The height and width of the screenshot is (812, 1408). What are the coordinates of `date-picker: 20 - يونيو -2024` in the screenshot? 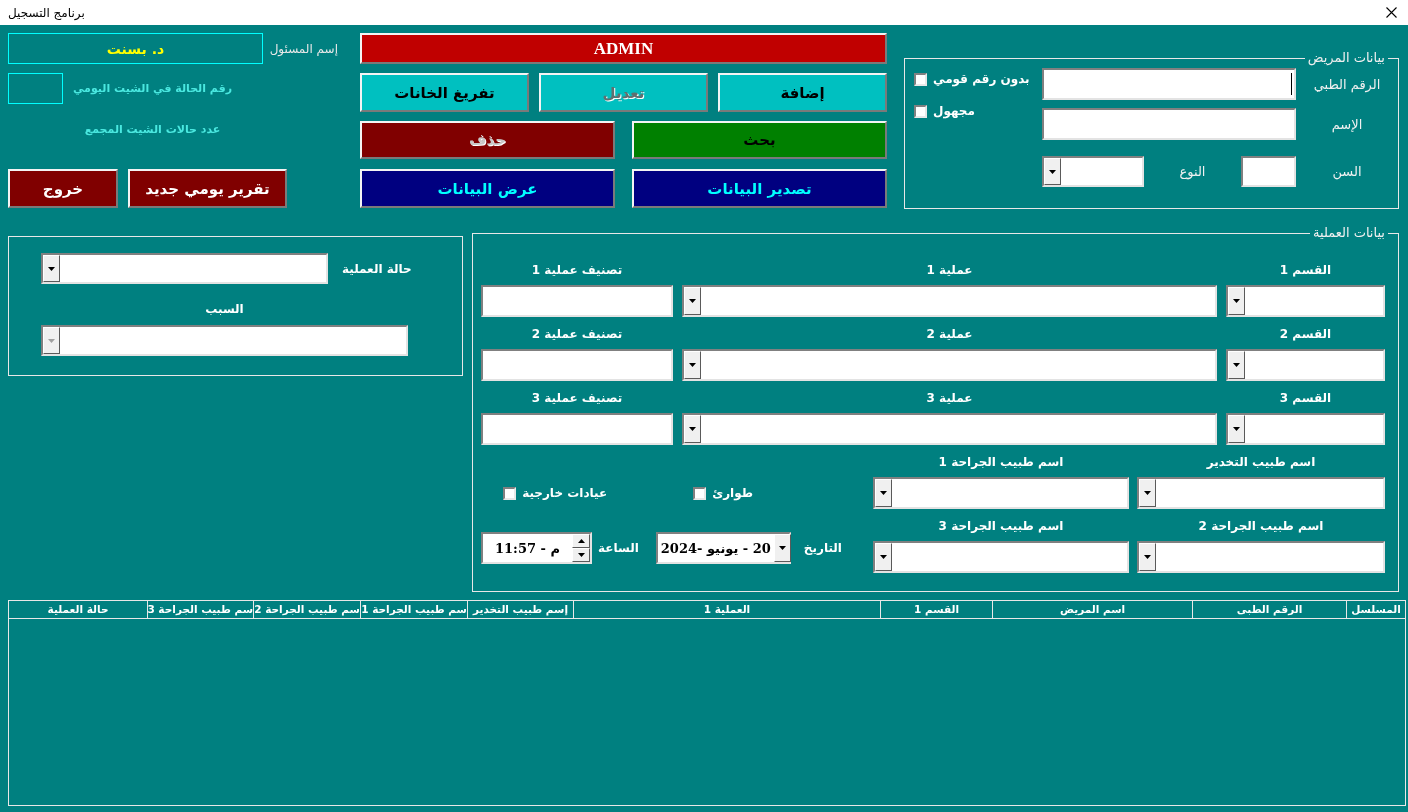 It's located at (723, 548).